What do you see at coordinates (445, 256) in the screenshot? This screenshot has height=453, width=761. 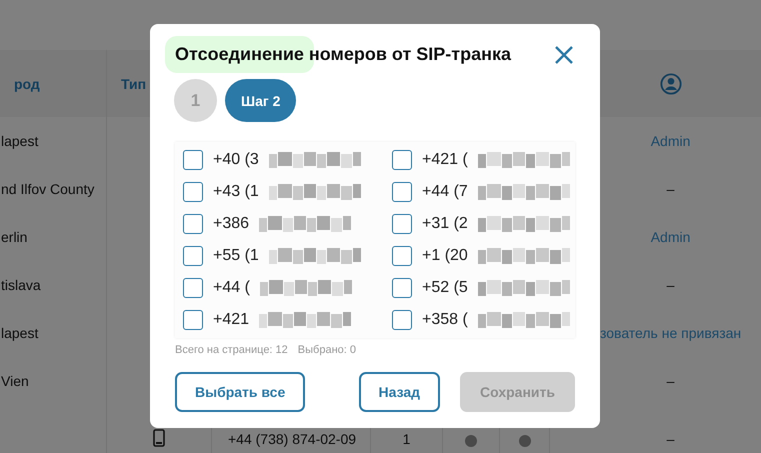 I see `phone-number: +1 (20` at bounding box center [445, 256].